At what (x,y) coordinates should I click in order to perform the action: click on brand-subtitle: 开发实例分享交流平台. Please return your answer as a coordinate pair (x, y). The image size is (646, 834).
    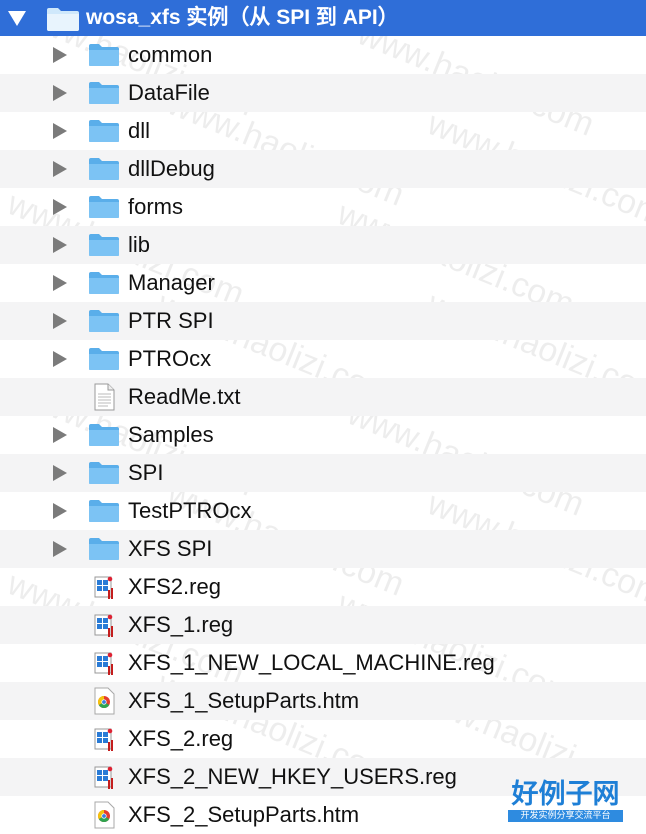
    Looking at the image, I should click on (565, 816).